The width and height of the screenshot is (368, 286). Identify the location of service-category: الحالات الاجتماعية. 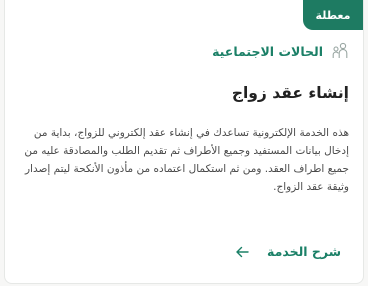
(280, 51).